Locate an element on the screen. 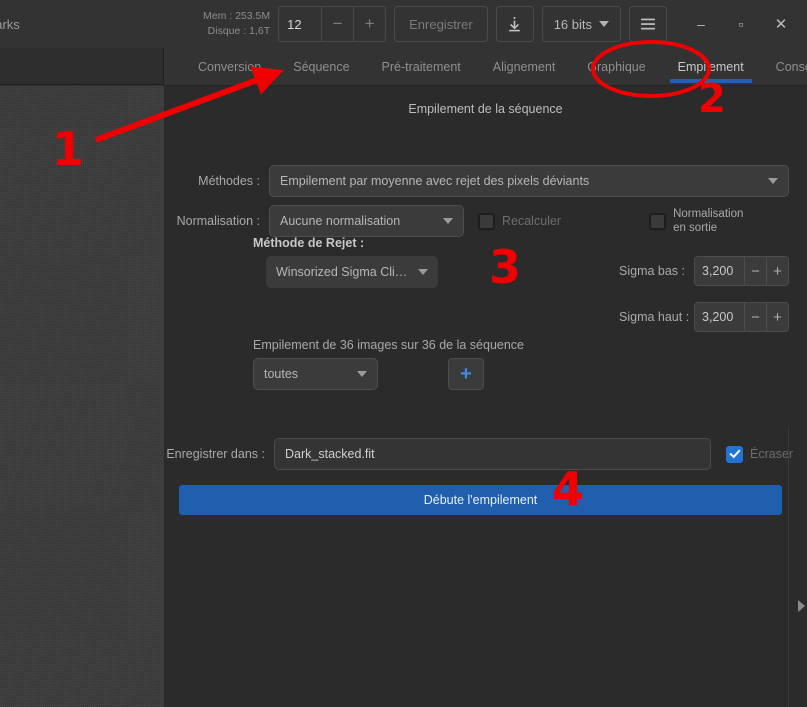  recalculer-checkbox-group: Recalculer is located at coordinates (520, 221).